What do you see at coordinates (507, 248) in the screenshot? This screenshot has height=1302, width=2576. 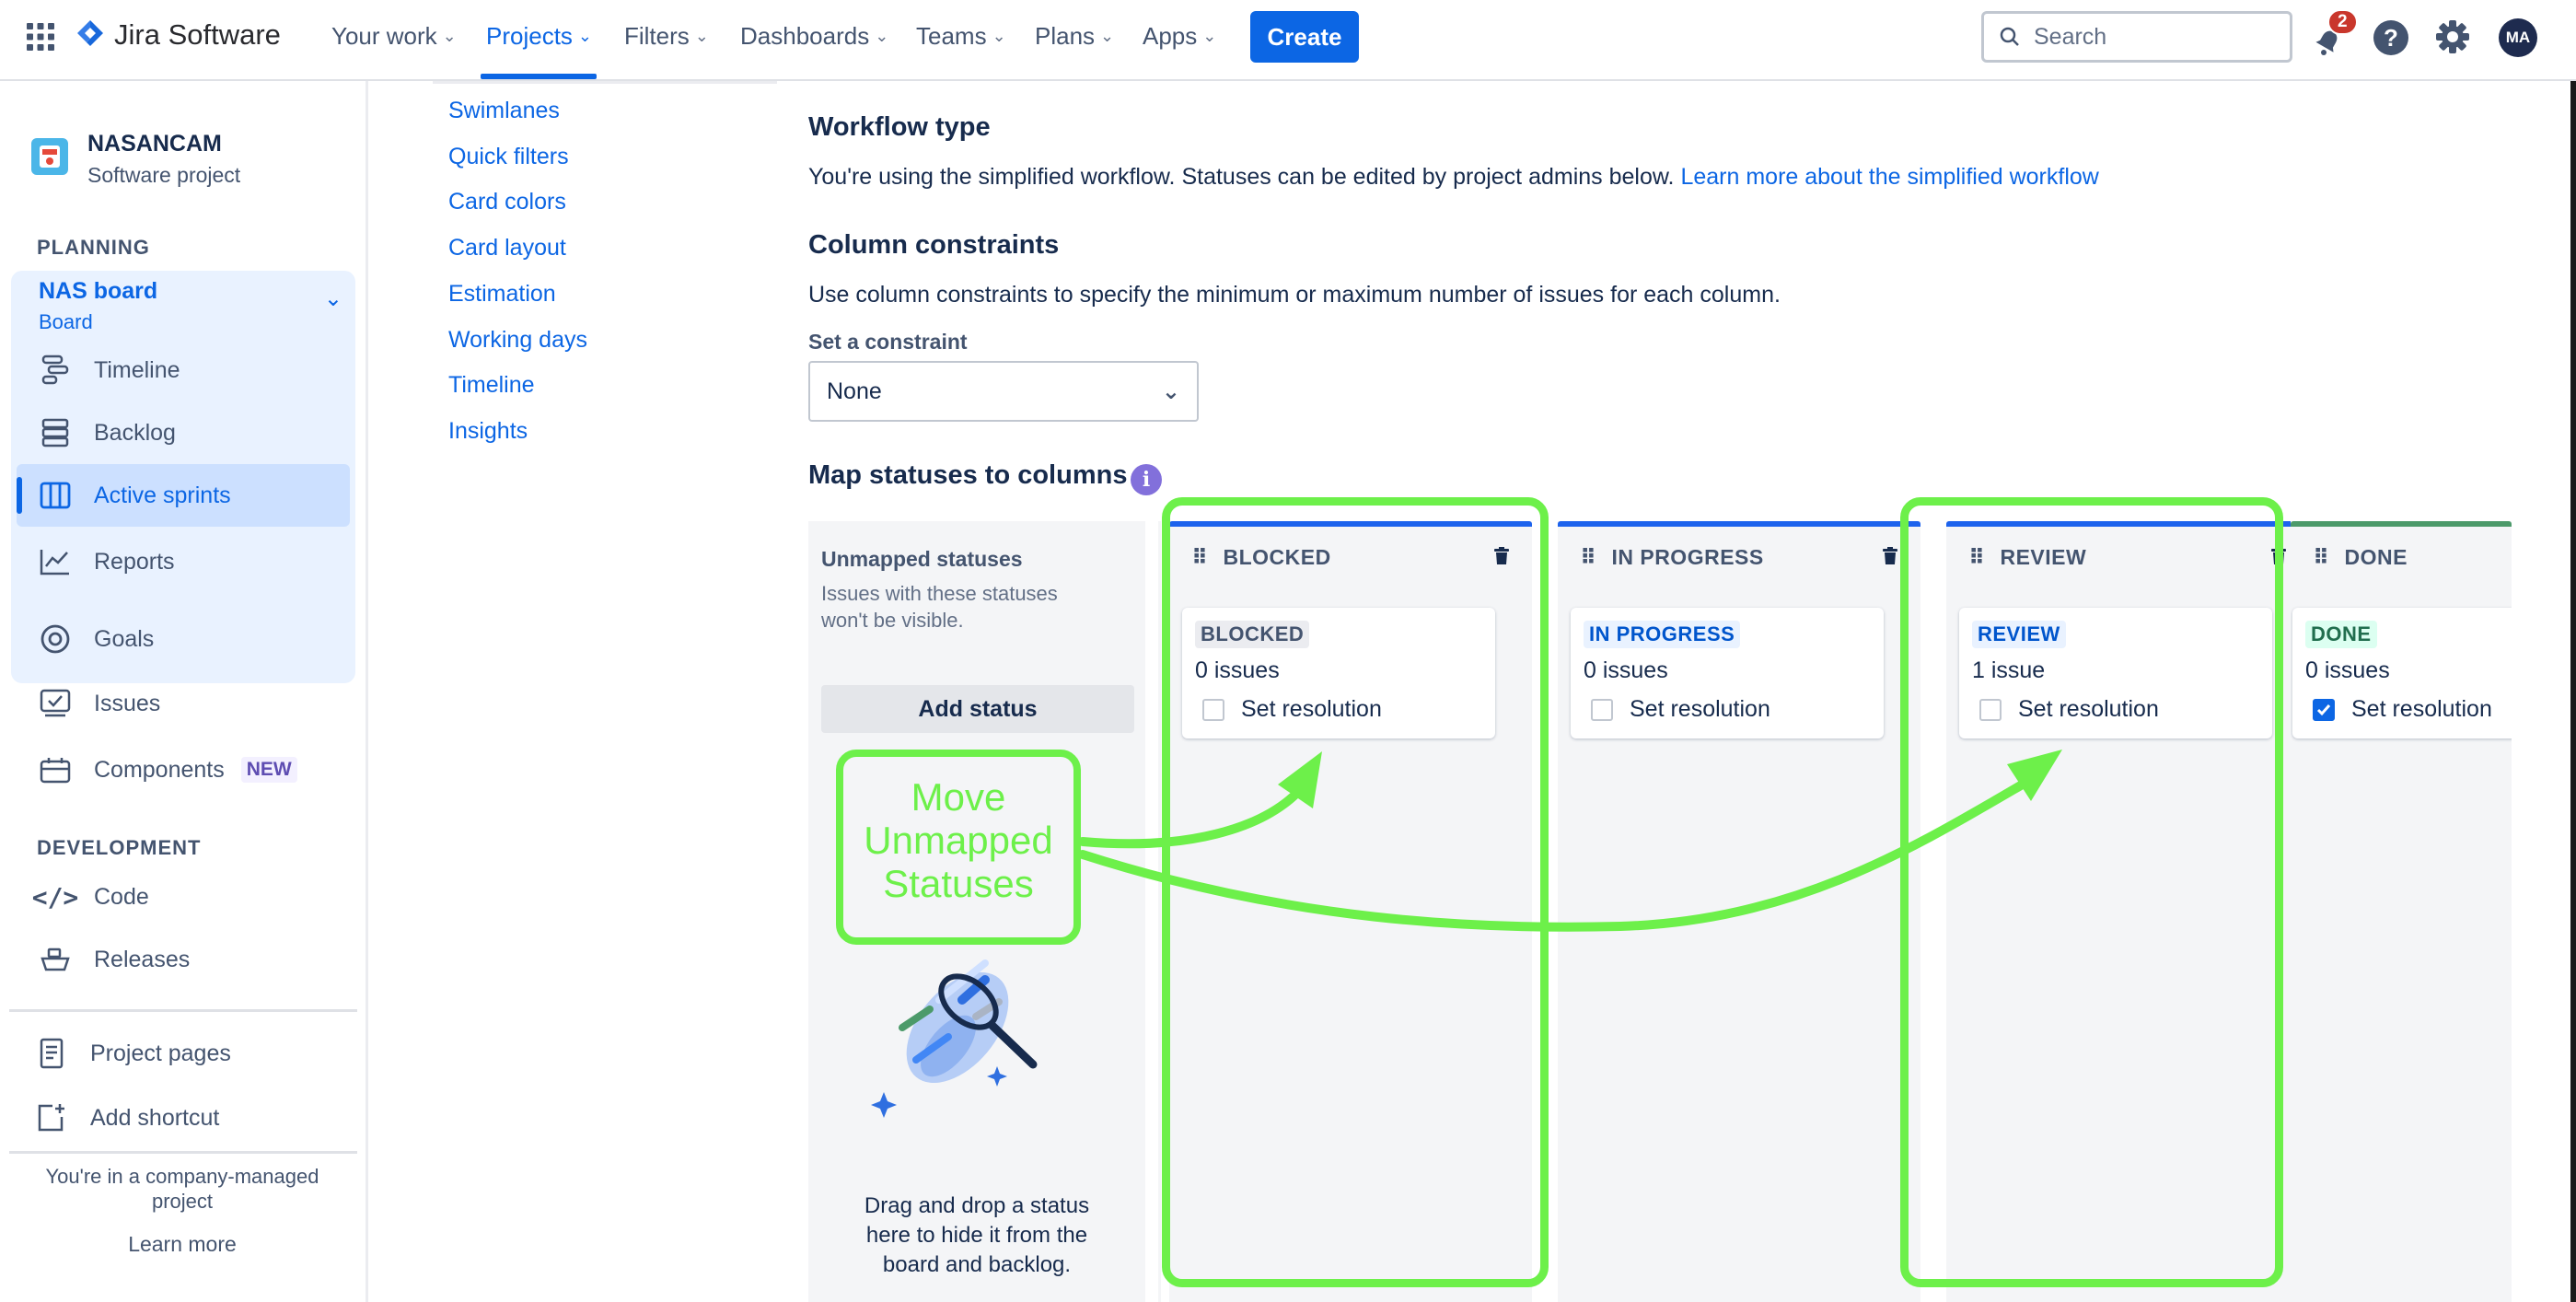 I see `settings-link-card-layout: Card layout` at bounding box center [507, 248].